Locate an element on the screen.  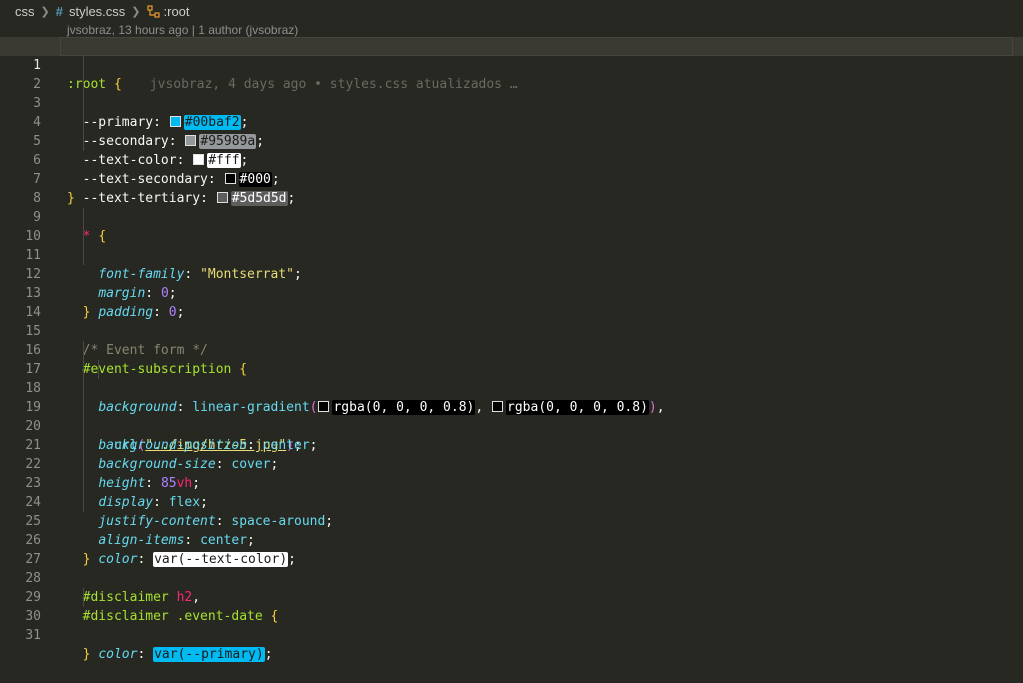
code-line: 20 background-size: cover; is located at coordinates (511, 435).